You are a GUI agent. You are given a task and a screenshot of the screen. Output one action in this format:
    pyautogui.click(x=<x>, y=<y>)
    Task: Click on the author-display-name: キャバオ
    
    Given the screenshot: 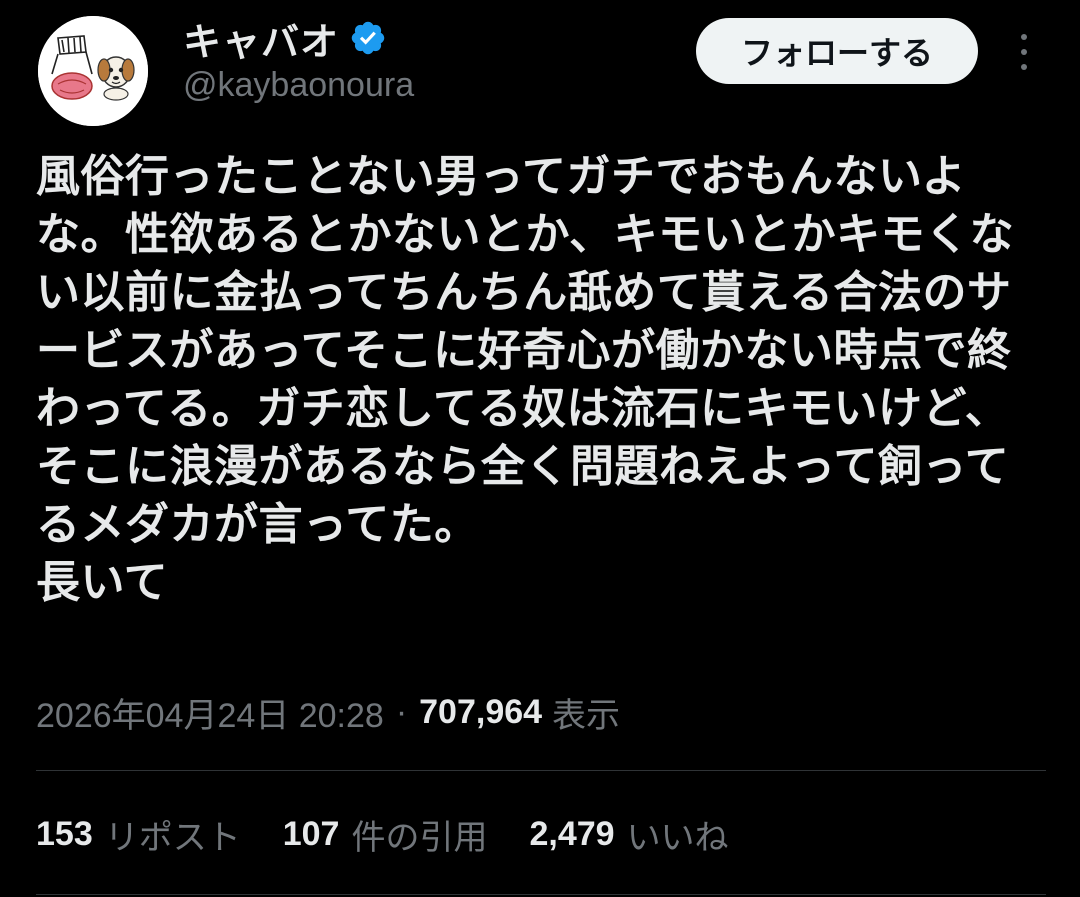 What is the action you would take?
    pyautogui.click(x=261, y=38)
    